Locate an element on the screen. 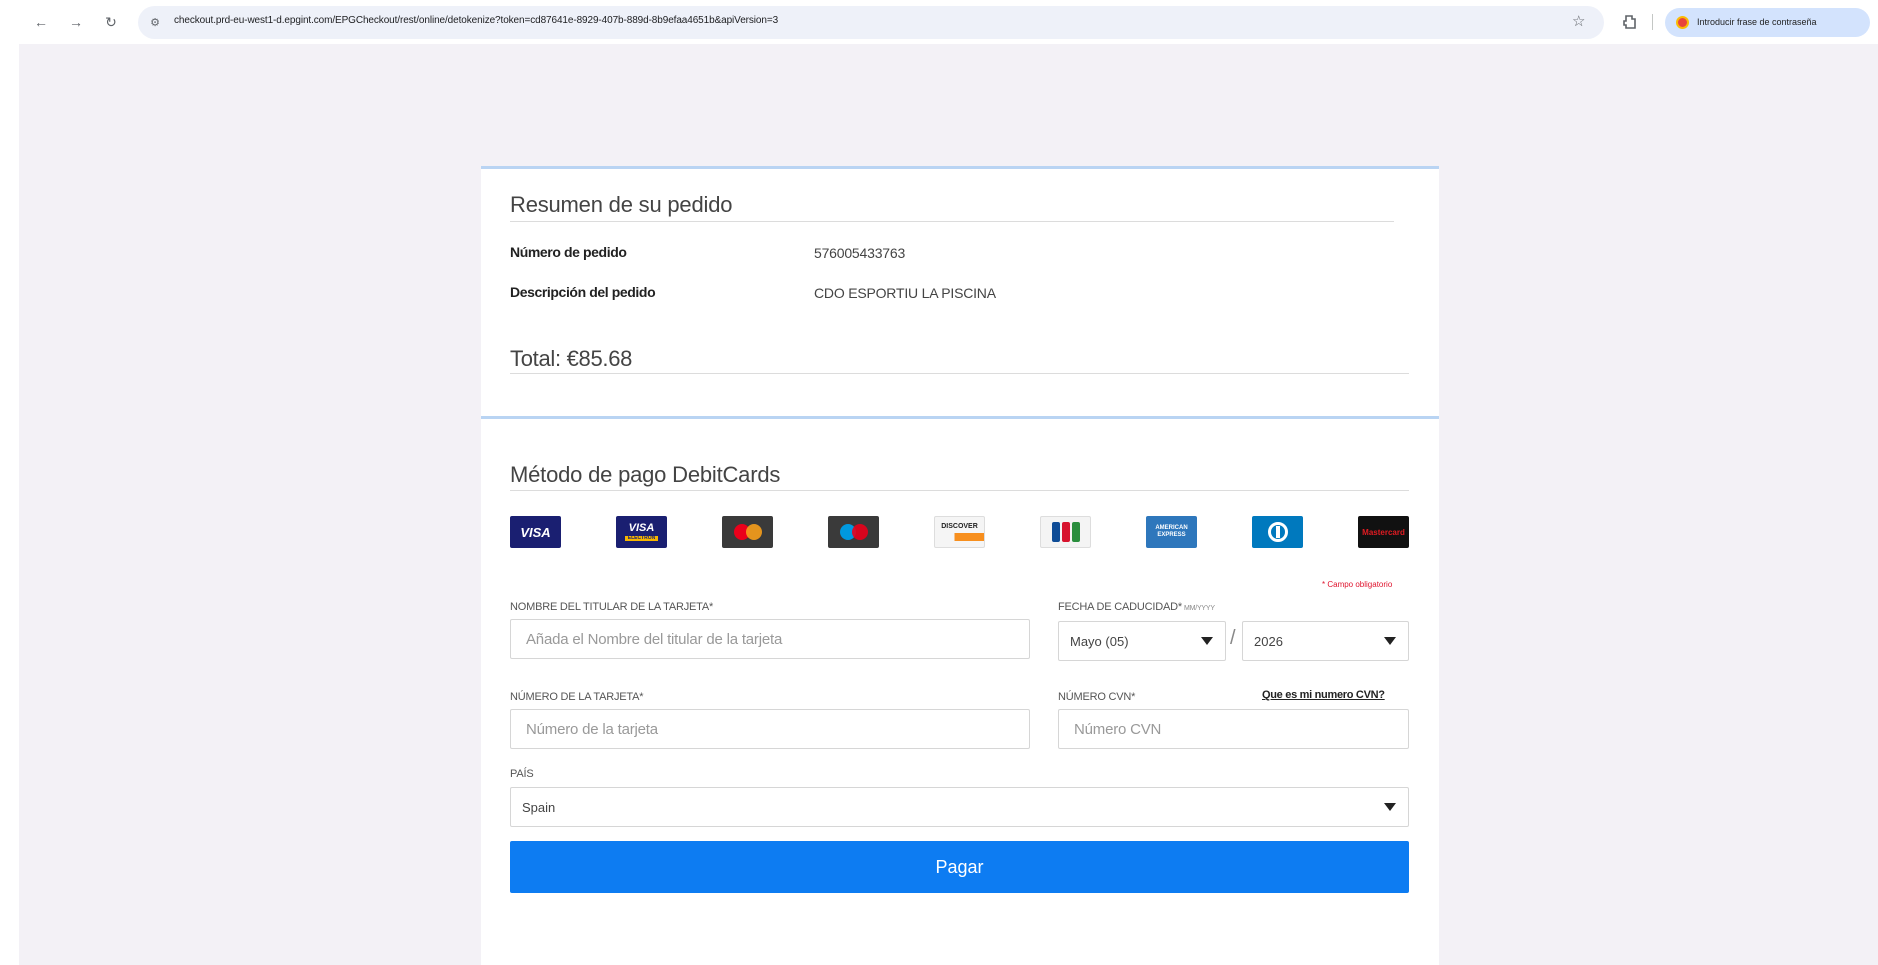 This screenshot has width=1878, height=965. cvn-input: Número CVN is located at coordinates (1233, 729).